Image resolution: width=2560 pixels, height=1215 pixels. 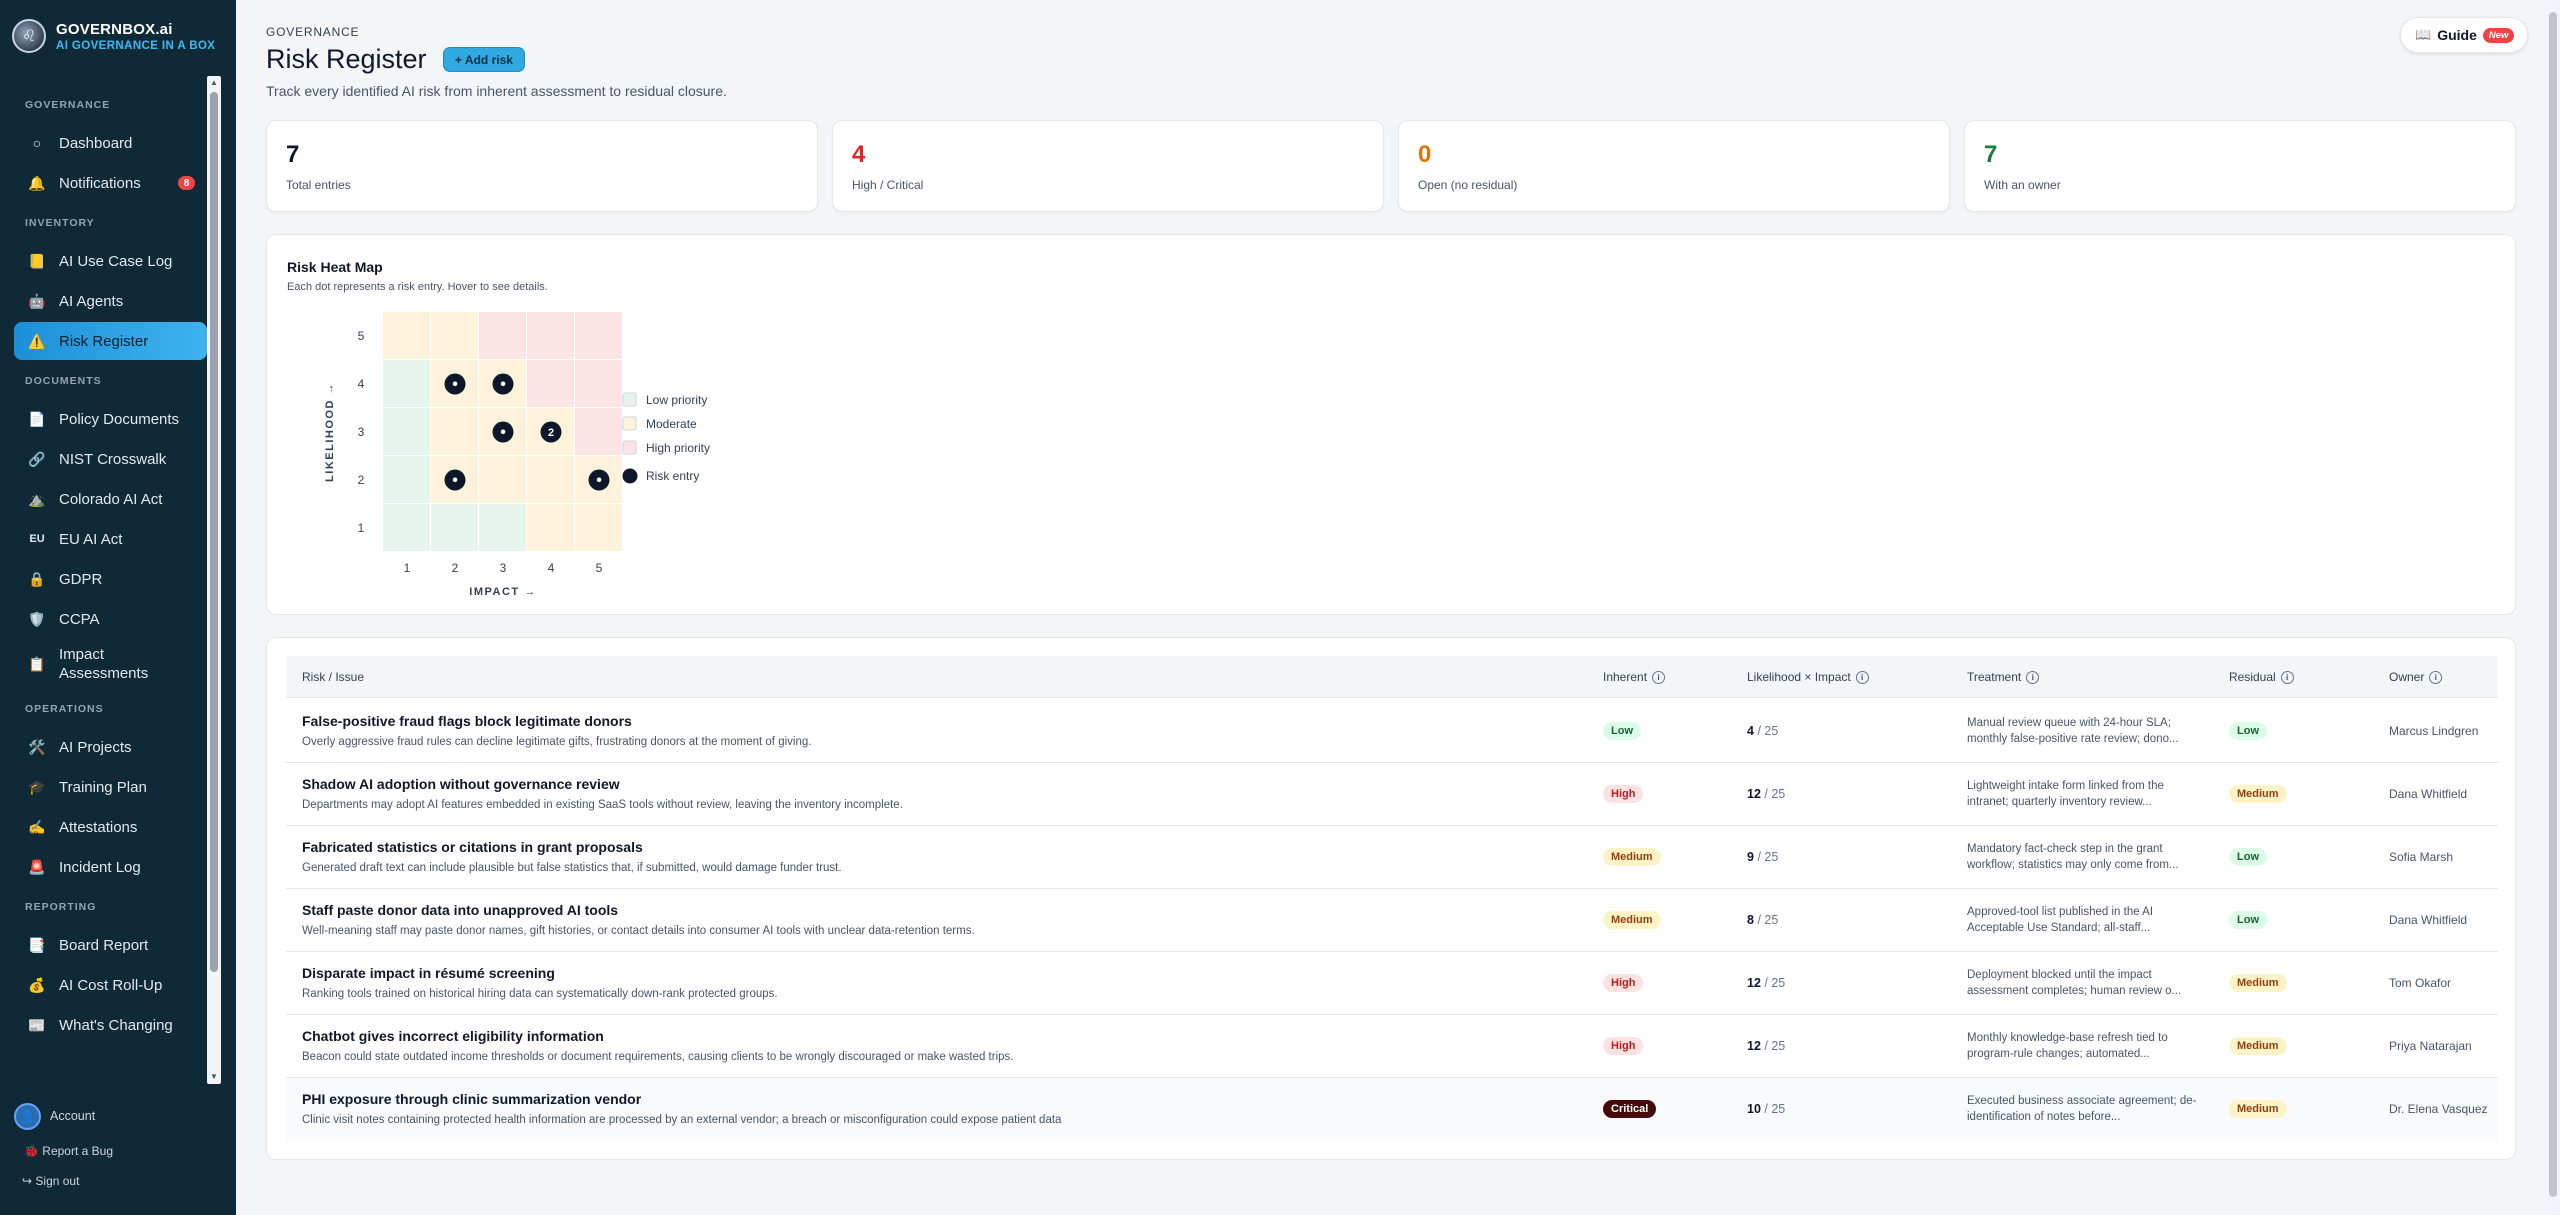 What do you see at coordinates (37, 539) in the screenshot?
I see `eu-icon: EU` at bounding box center [37, 539].